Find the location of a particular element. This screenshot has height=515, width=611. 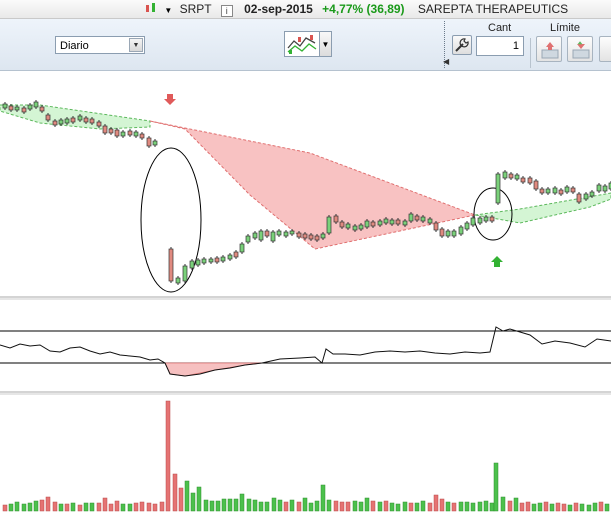

quantity-input: 1 is located at coordinates (500, 46).